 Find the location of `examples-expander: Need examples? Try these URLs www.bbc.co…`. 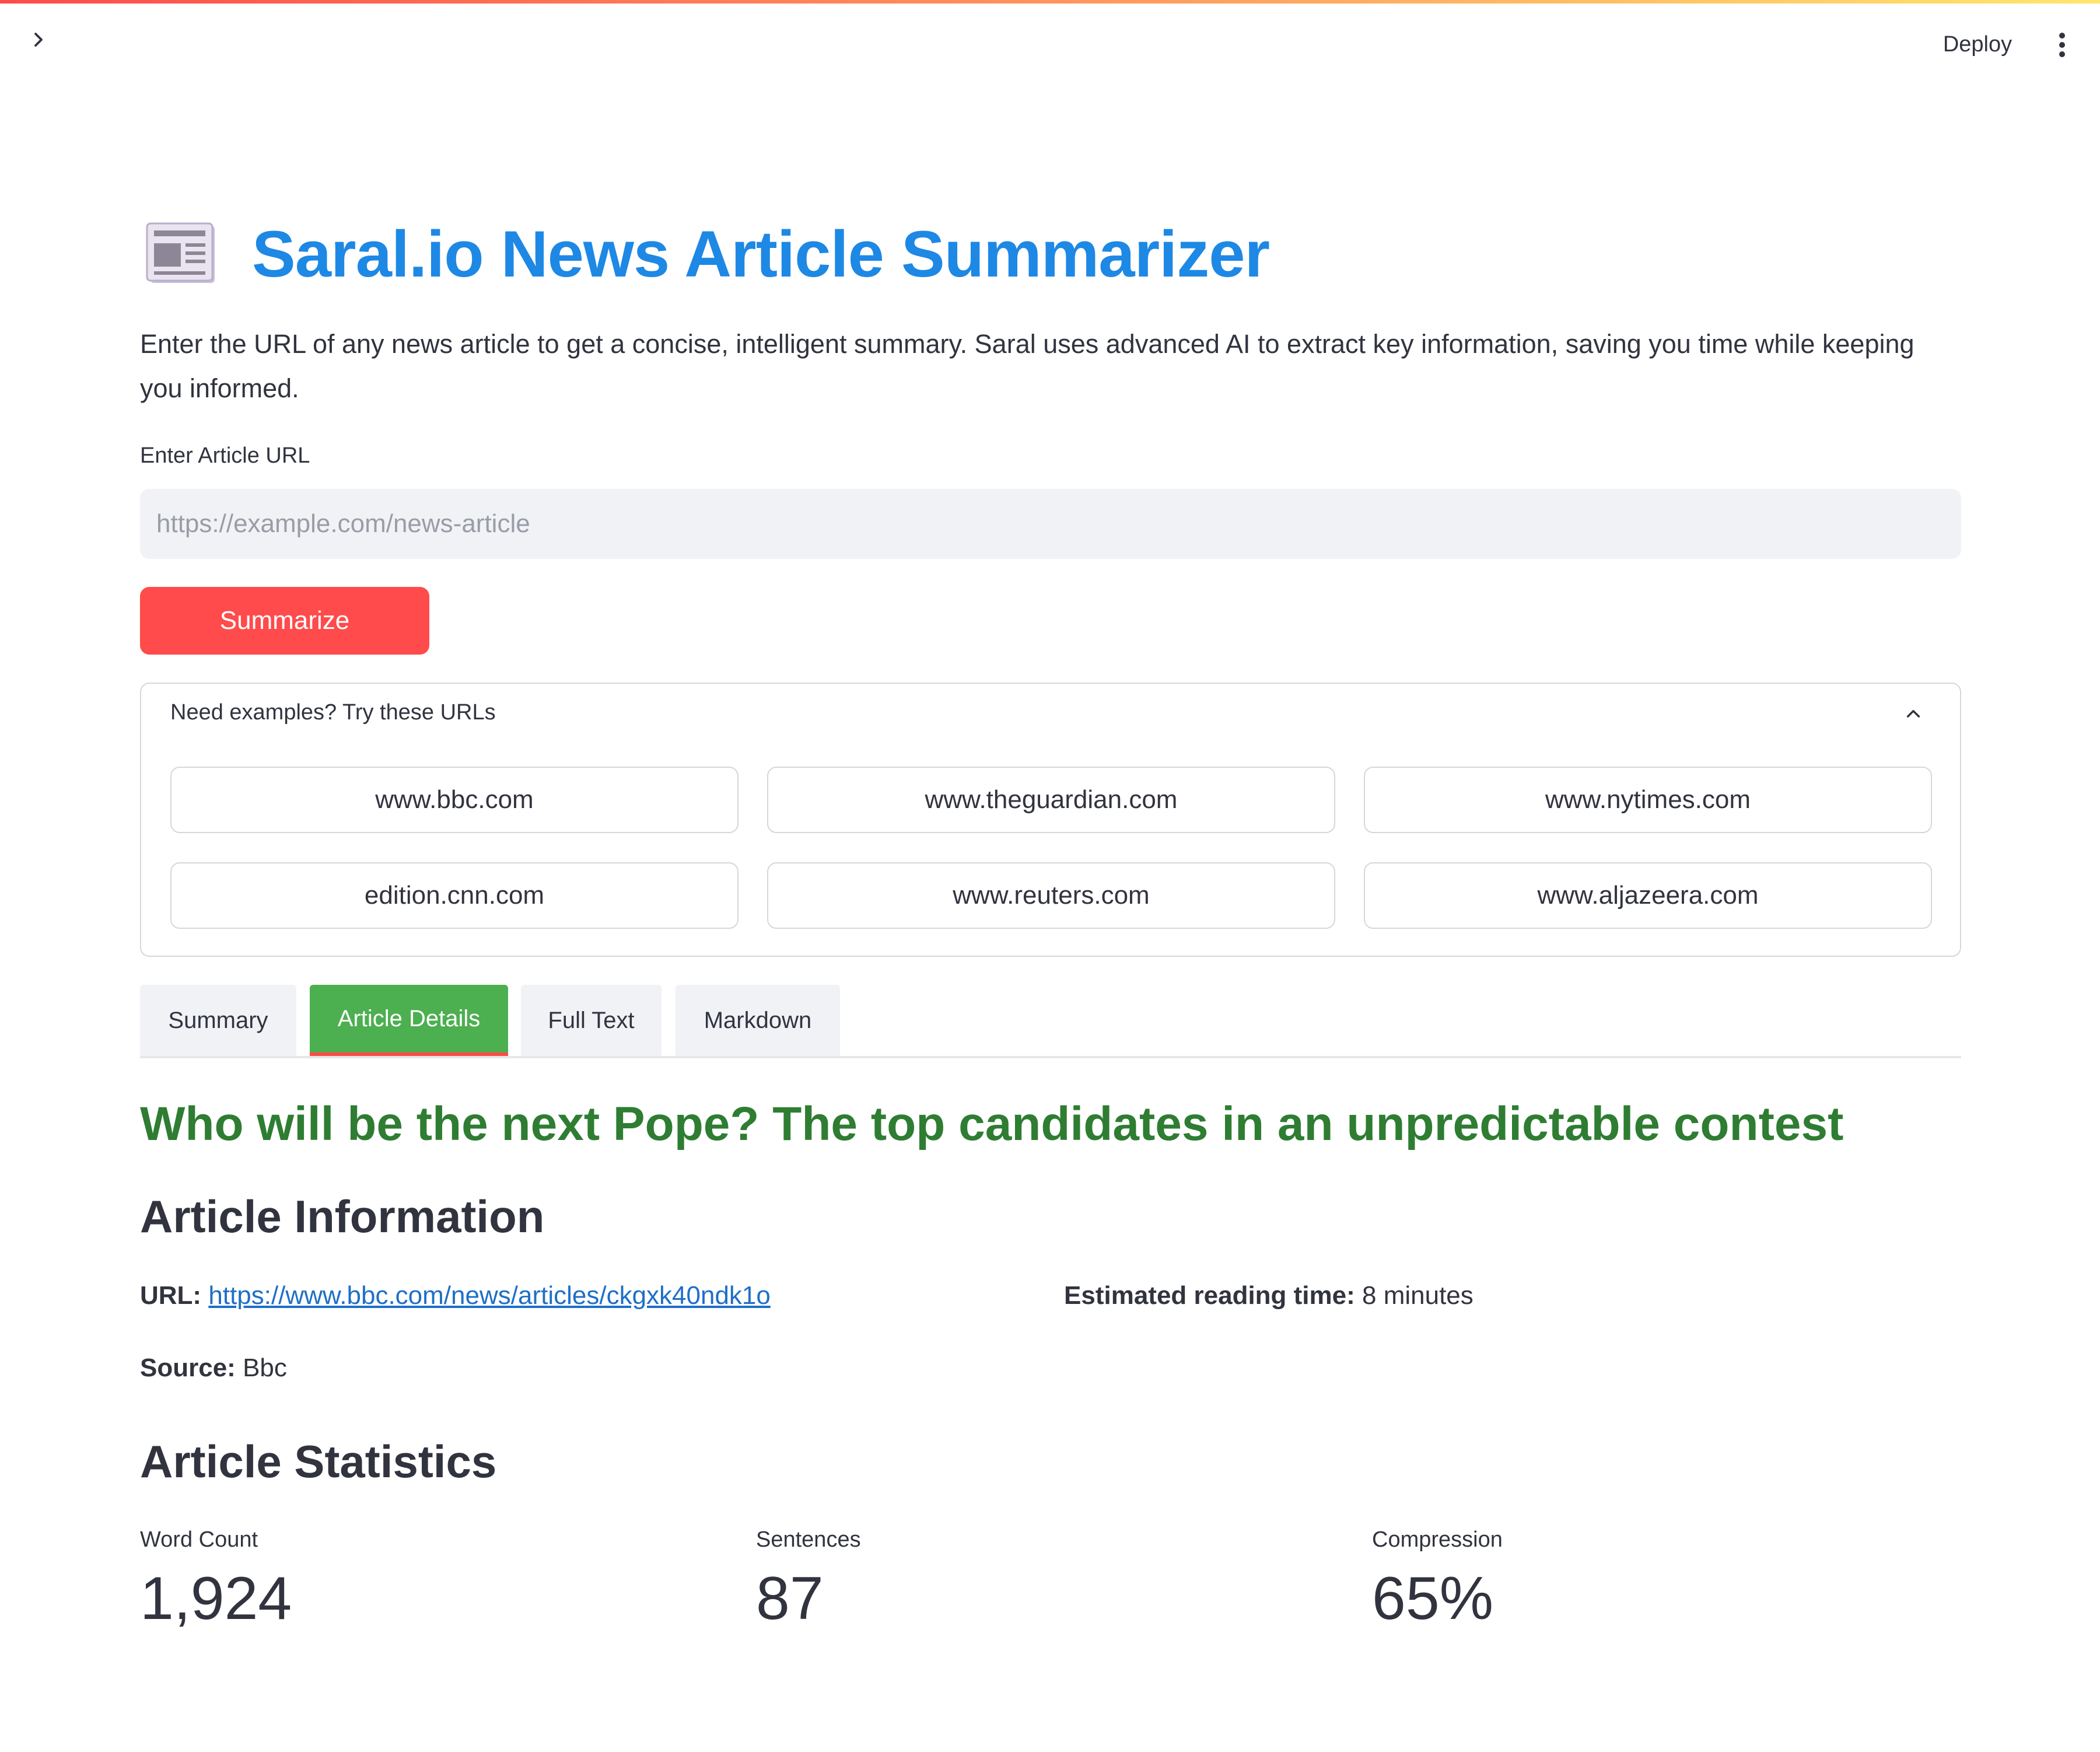

examples-expander: Need examples? Try these URLs www.bbc.co… is located at coordinates (1050, 820).